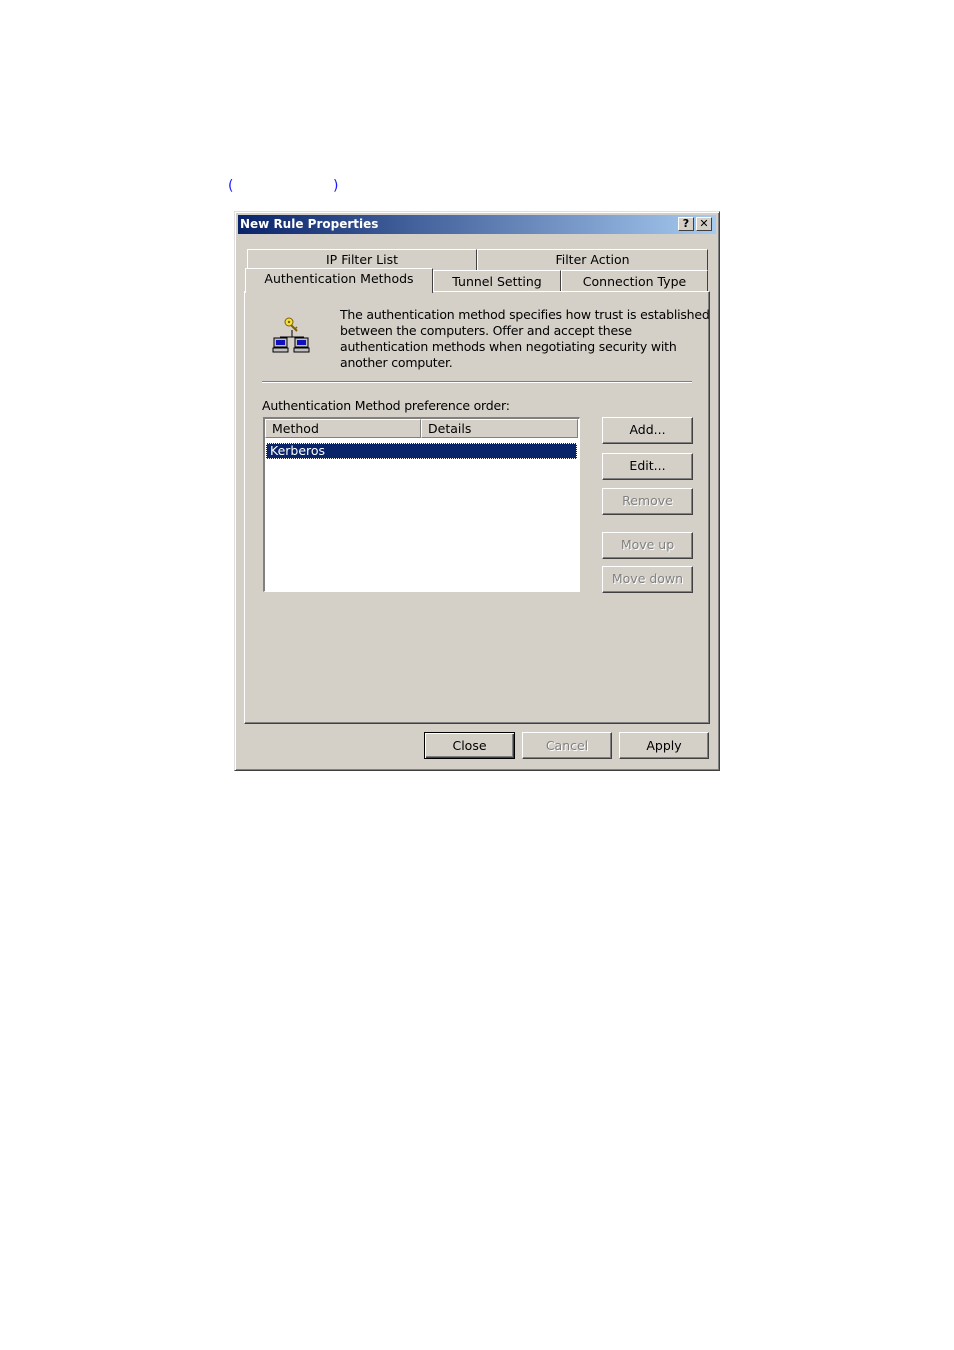 The width and height of the screenshot is (954, 1350). I want to click on tab-ip-filter-list: IP Filter List, so click(362, 259).